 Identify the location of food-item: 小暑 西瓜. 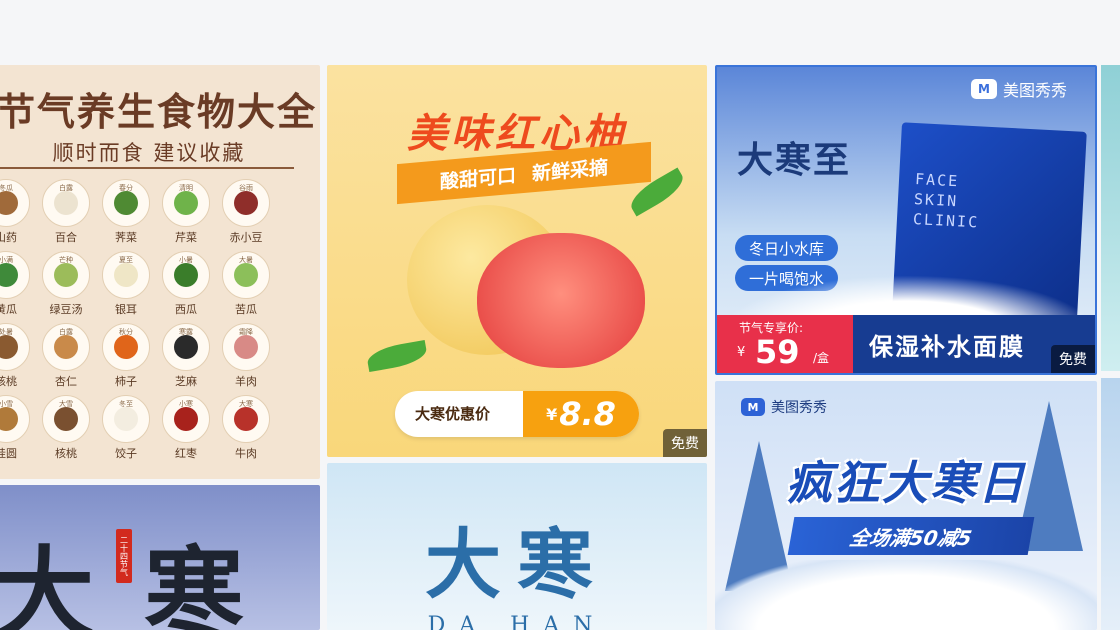
(186, 285).